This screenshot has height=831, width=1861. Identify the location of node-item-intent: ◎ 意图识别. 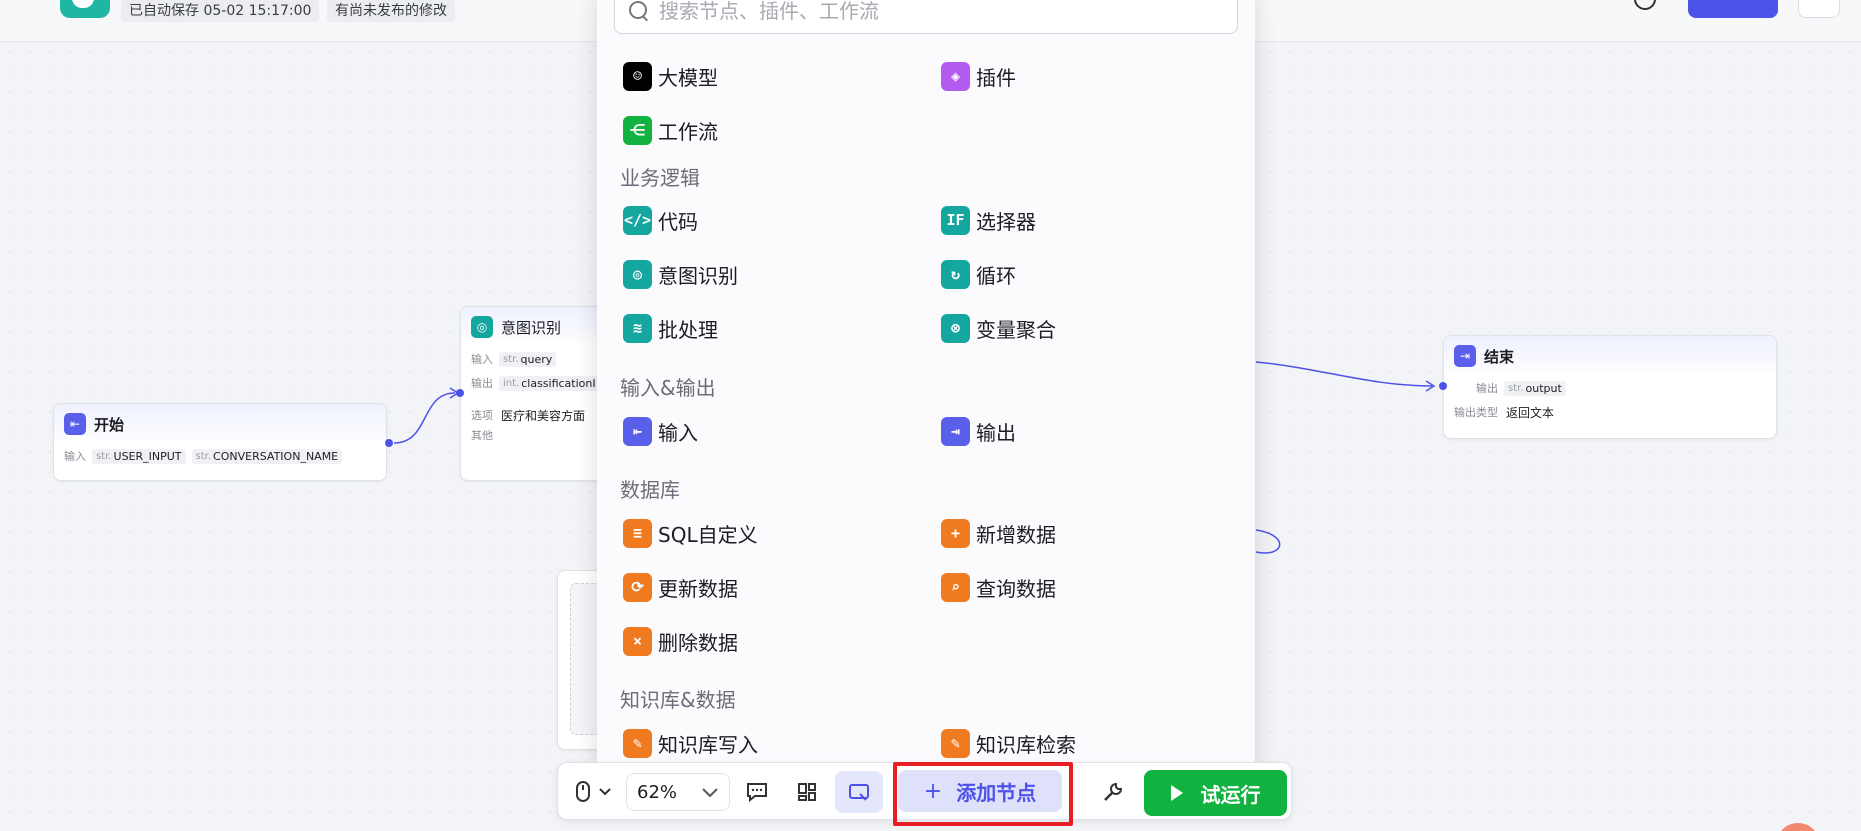
(680, 274).